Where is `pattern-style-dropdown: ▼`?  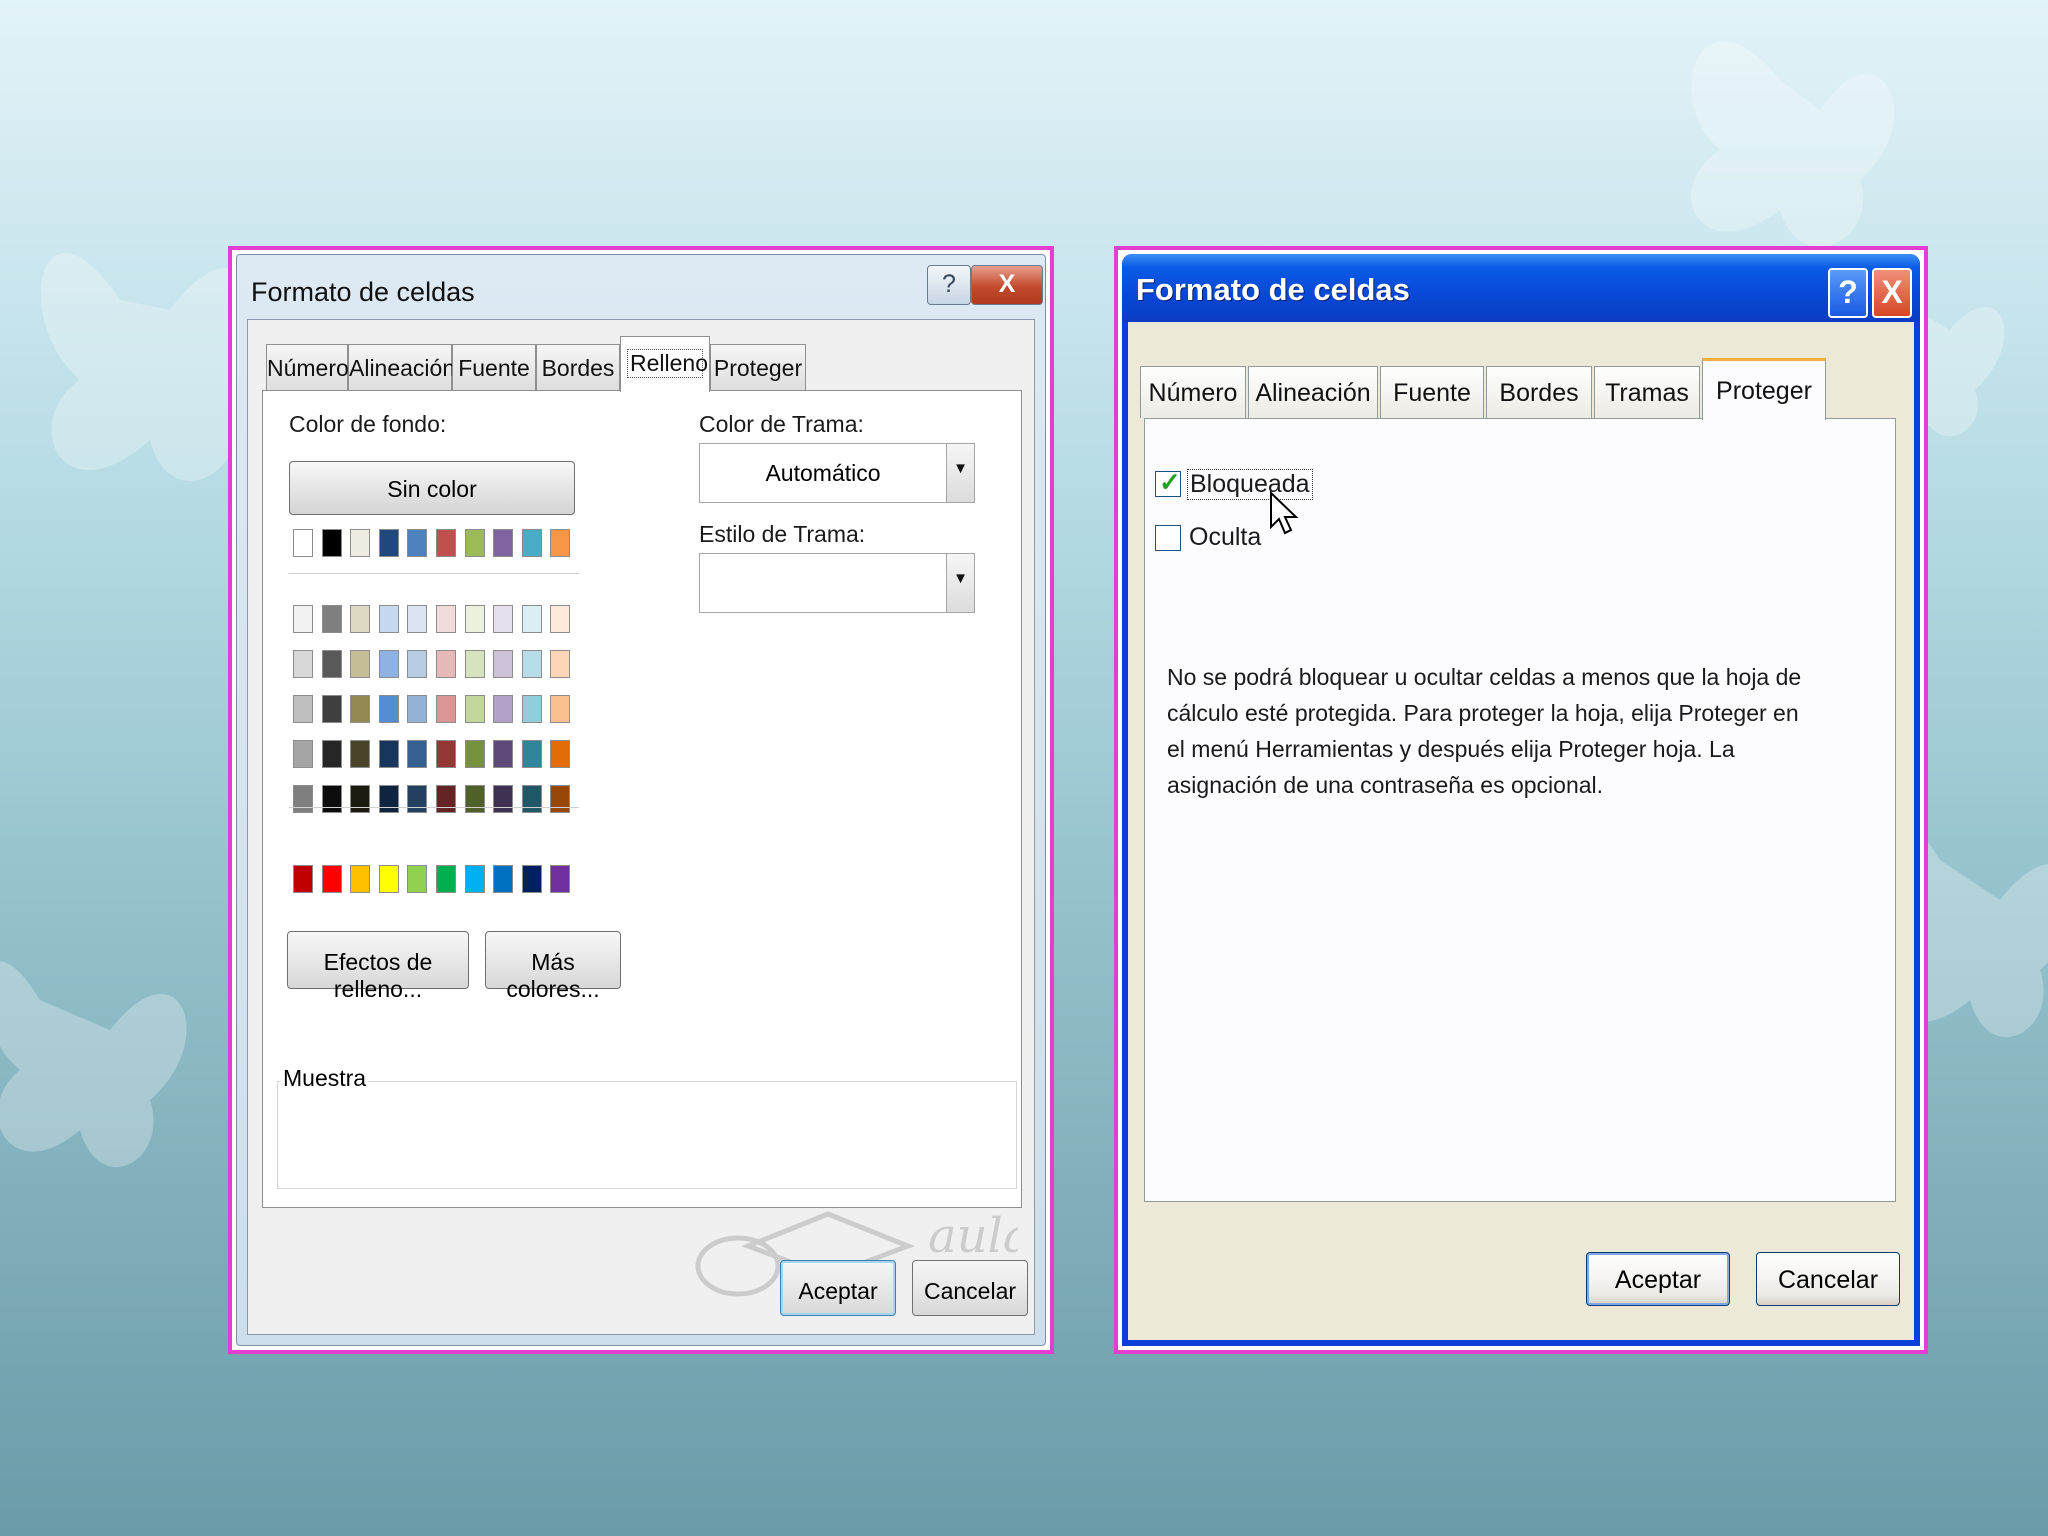
pattern-style-dropdown: ▼ is located at coordinates (837, 583).